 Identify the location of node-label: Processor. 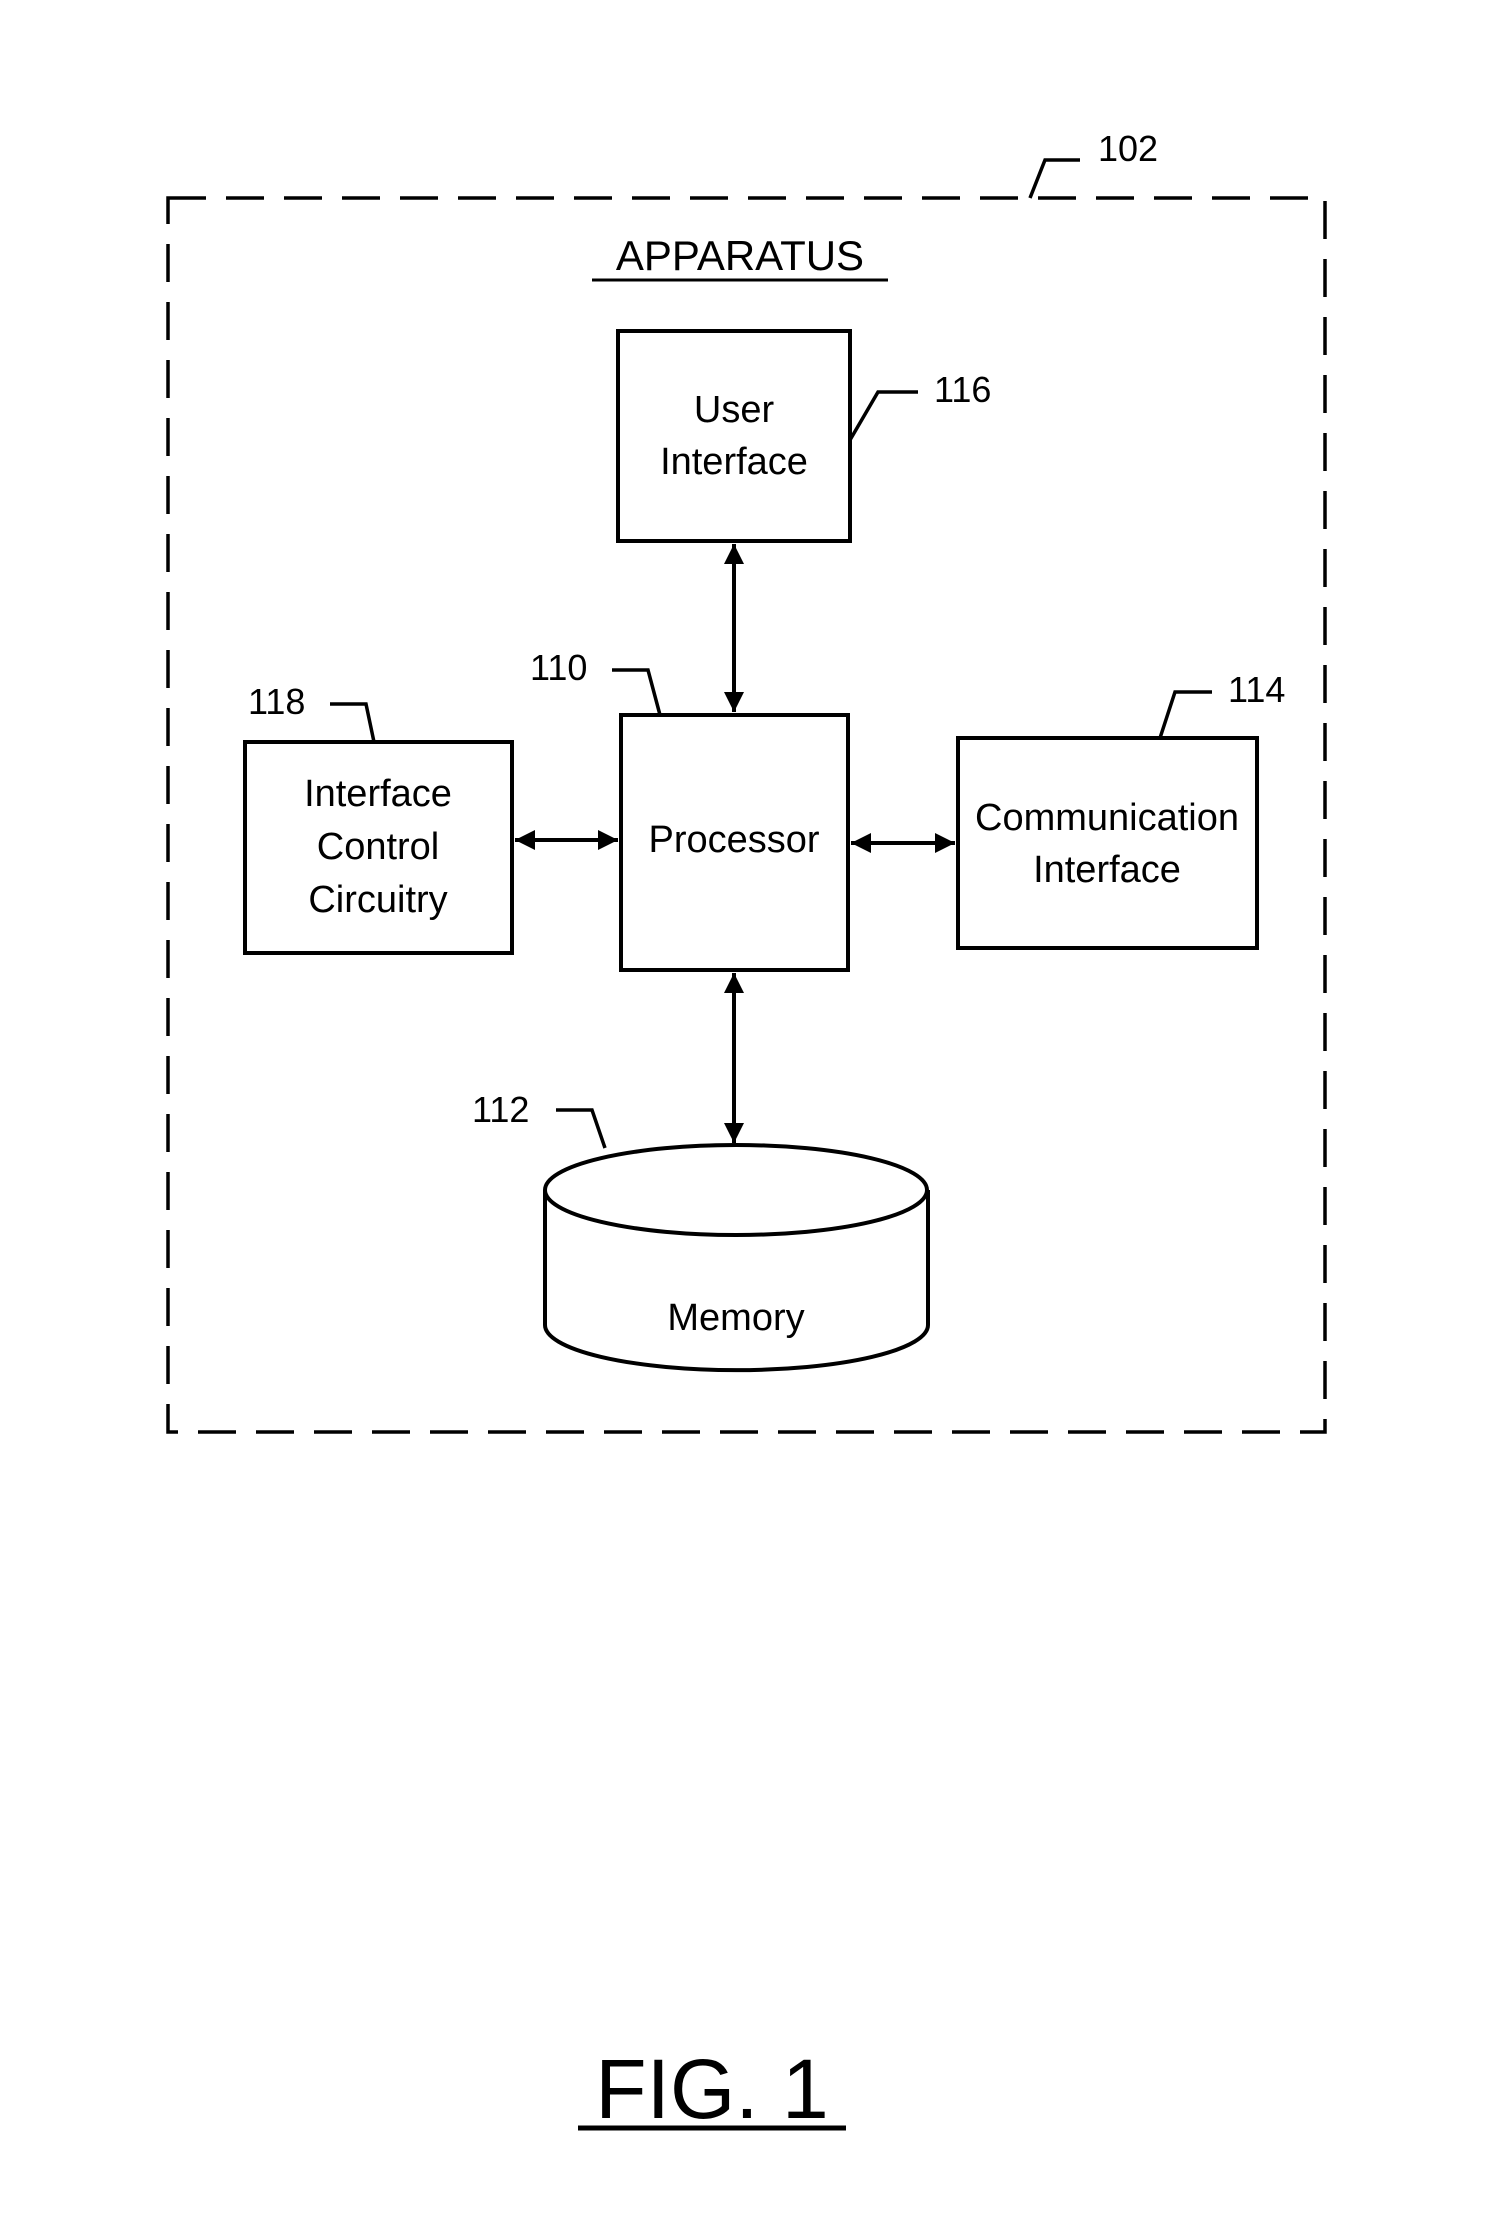
(733, 840).